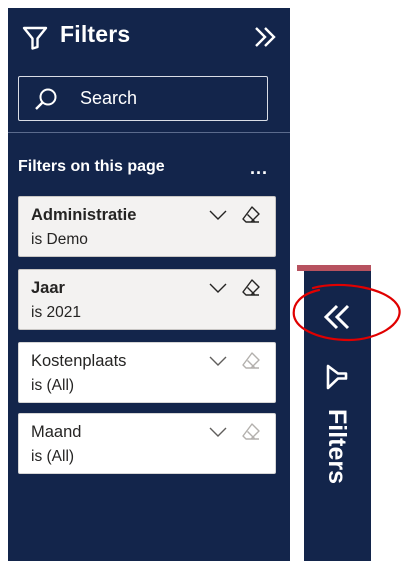 Image resolution: width=403 pixels, height=561 pixels. What do you see at coordinates (147, 372) in the screenshot?
I see `filter-card-kostenplaats: Kostenplaats is (All)` at bounding box center [147, 372].